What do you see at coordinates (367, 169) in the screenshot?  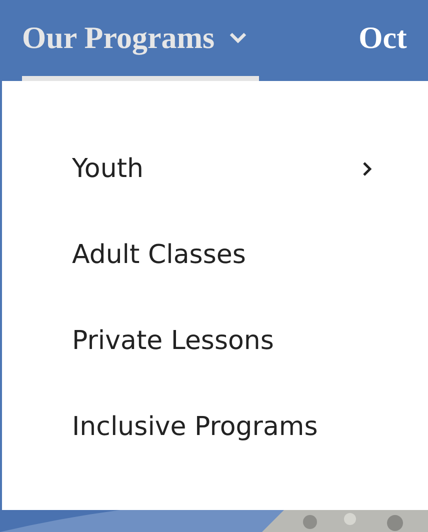 I see `chevron-right-icon` at bounding box center [367, 169].